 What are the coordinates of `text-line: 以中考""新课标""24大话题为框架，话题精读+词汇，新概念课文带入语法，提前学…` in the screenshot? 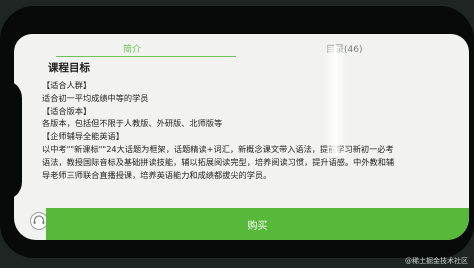 It's located at (218, 148).